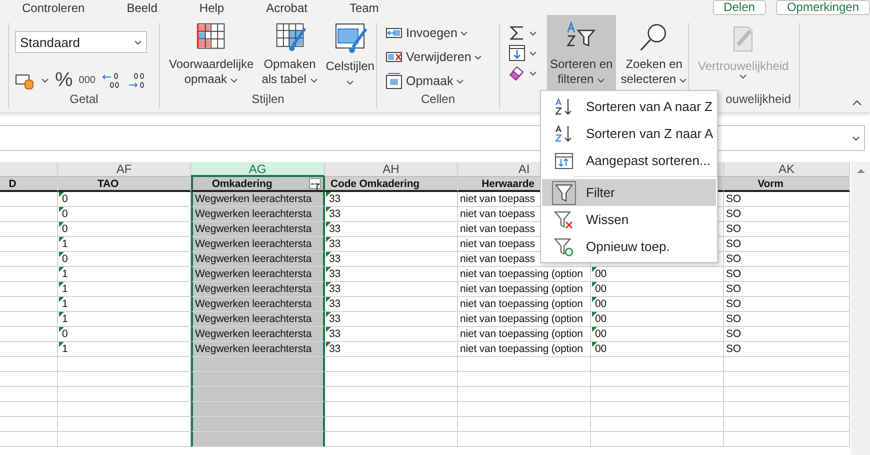  Describe the element at coordinates (564, 192) in the screenshot. I see `filter-icon` at that location.